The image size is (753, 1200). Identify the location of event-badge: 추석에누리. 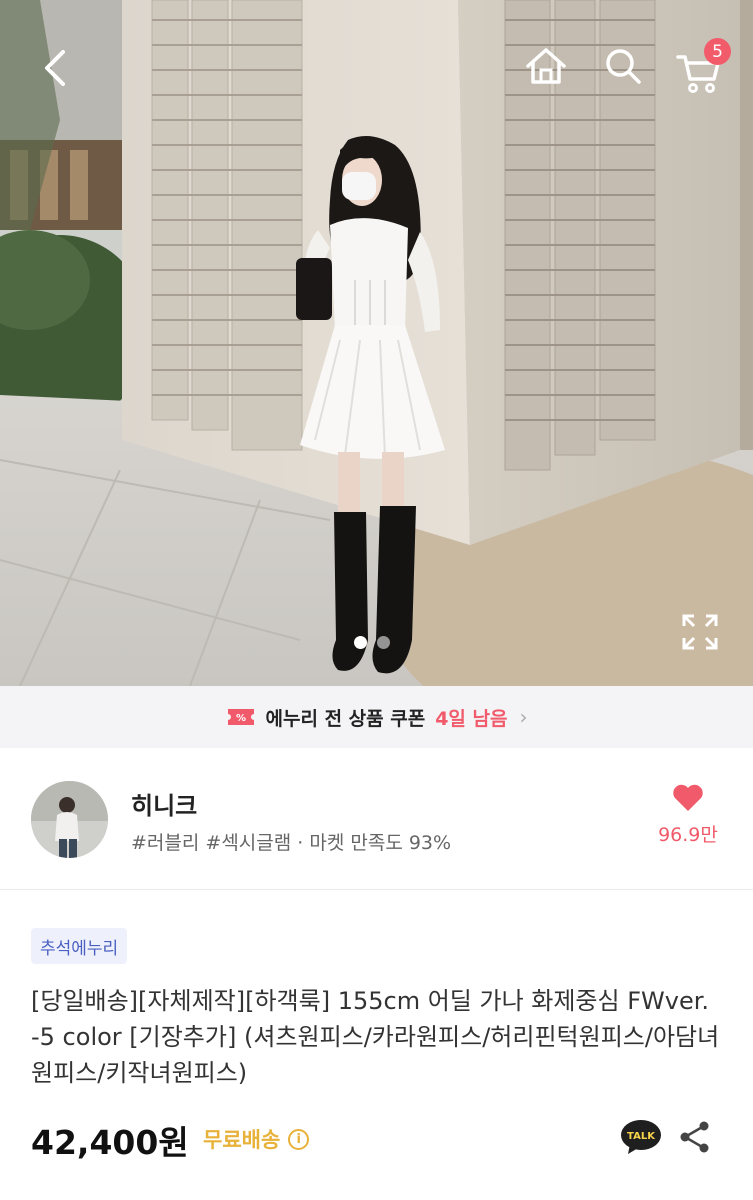
(79, 946).